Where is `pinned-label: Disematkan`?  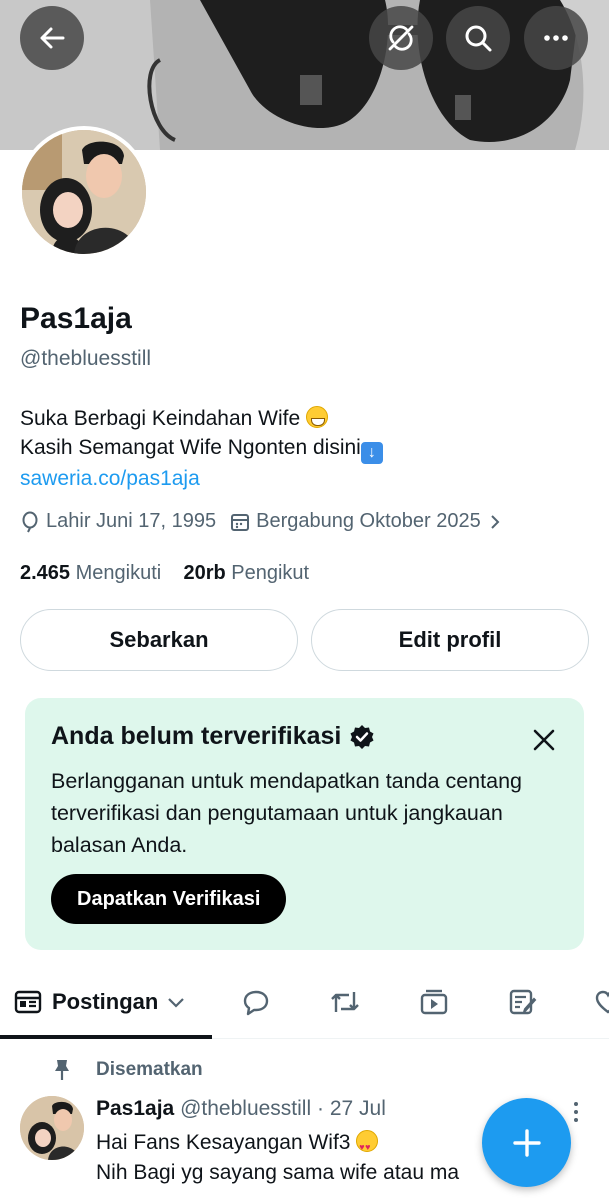
pinned-label: Disematkan is located at coordinates (149, 1069).